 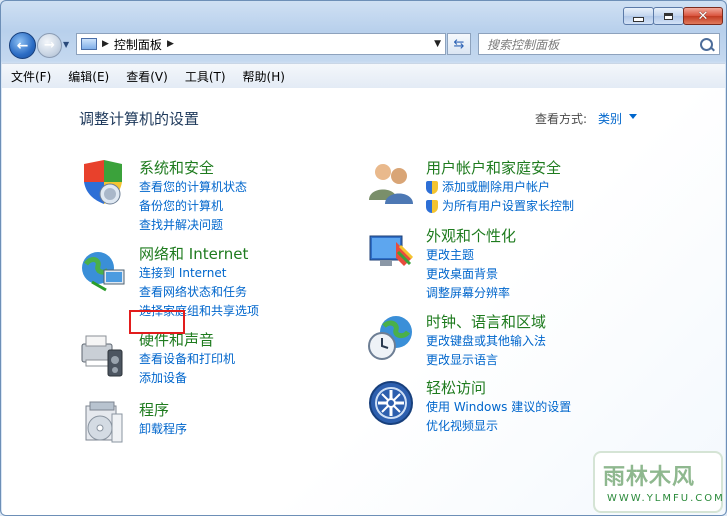 What do you see at coordinates (199, 254) in the screenshot?
I see `category-title-network-internet: 网络和 Internet` at bounding box center [199, 254].